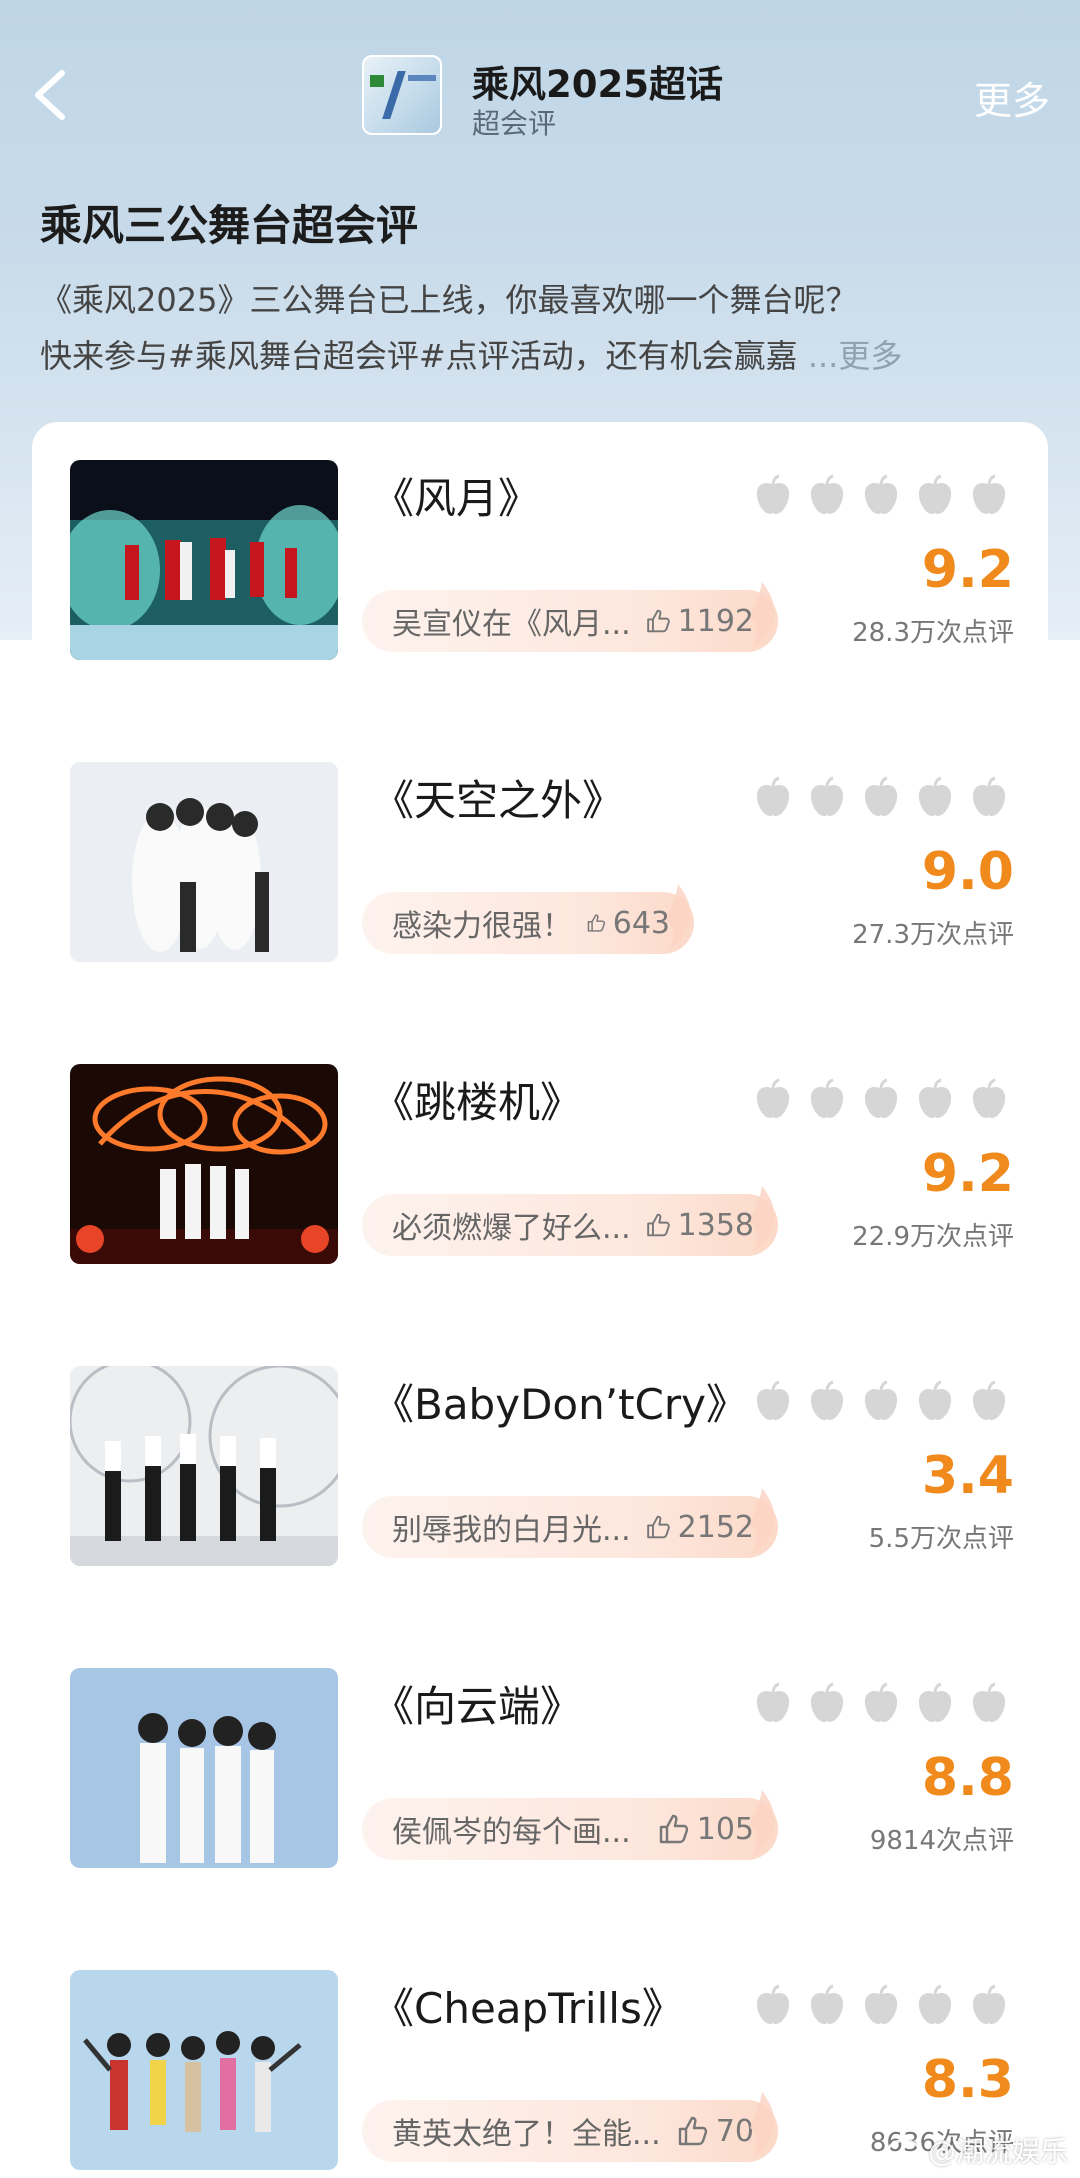  What do you see at coordinates (552, 1707) in the screenshot?
I see `stage-title: 《向云端》` at bounding box center [552, 1707].